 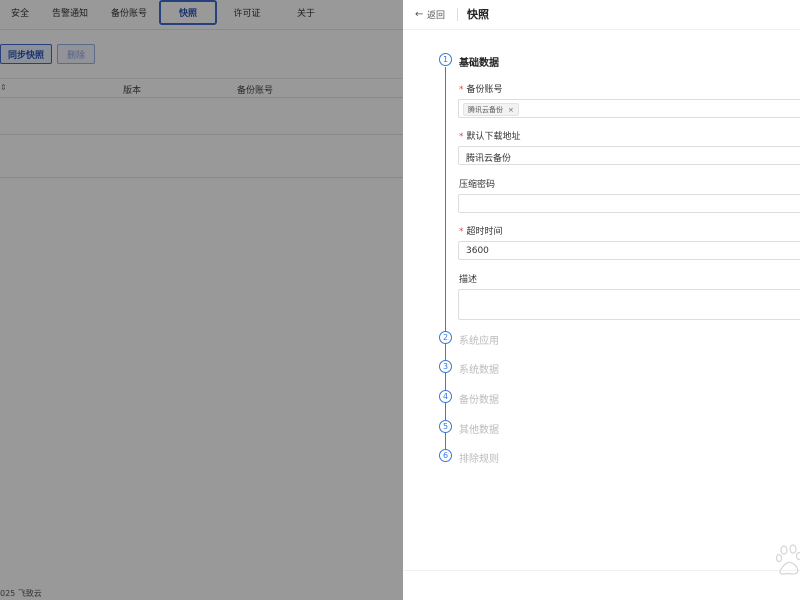 What do you see at coordinates (445, 59) in the screenshot?
I see `step-1-marker: 1` at bounding box center [445, 59].